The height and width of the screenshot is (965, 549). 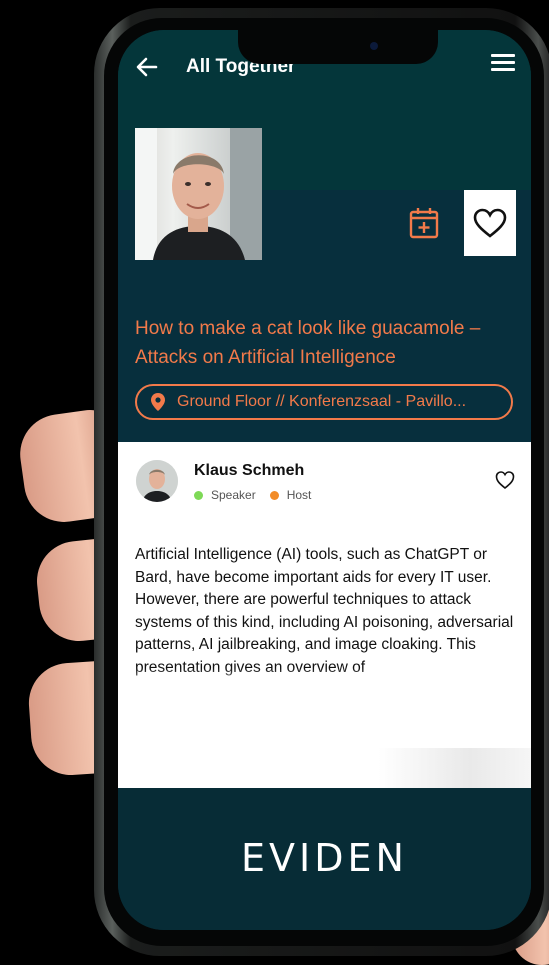 I want to click on footer: EVIDEN, so click(x=324, y=859).